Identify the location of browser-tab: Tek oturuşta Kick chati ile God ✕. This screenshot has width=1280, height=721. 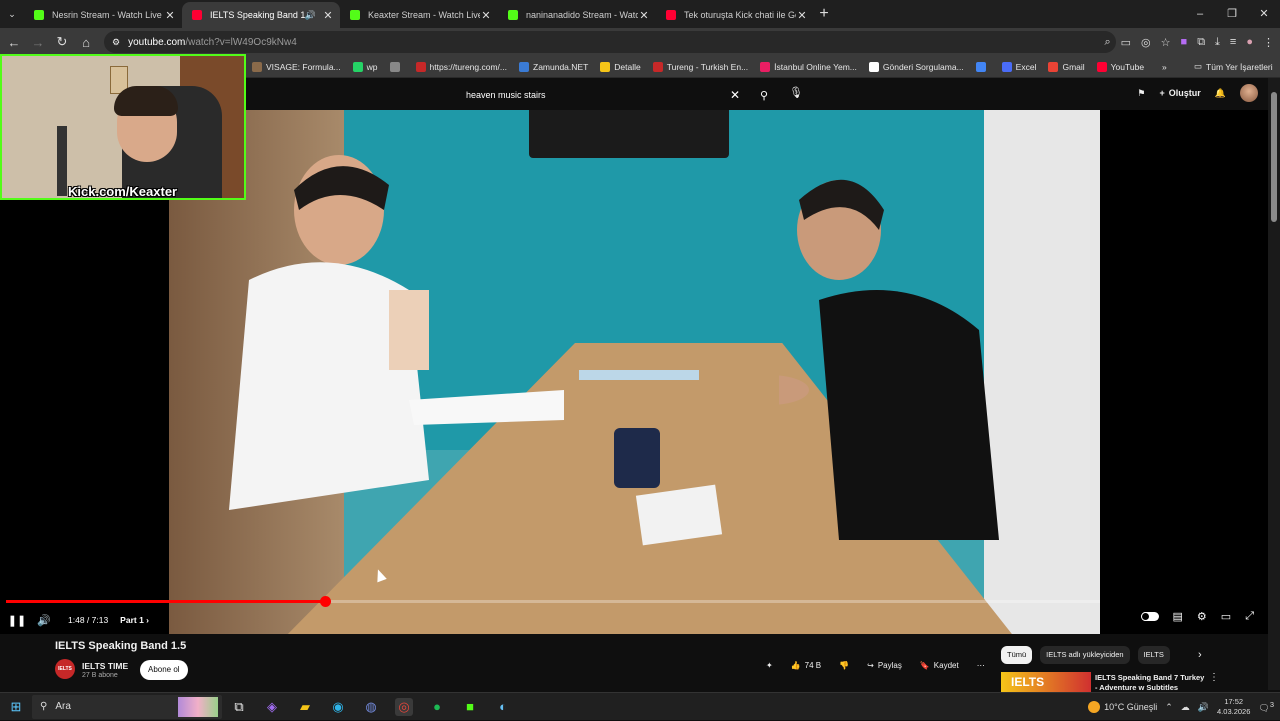
(735, 15).